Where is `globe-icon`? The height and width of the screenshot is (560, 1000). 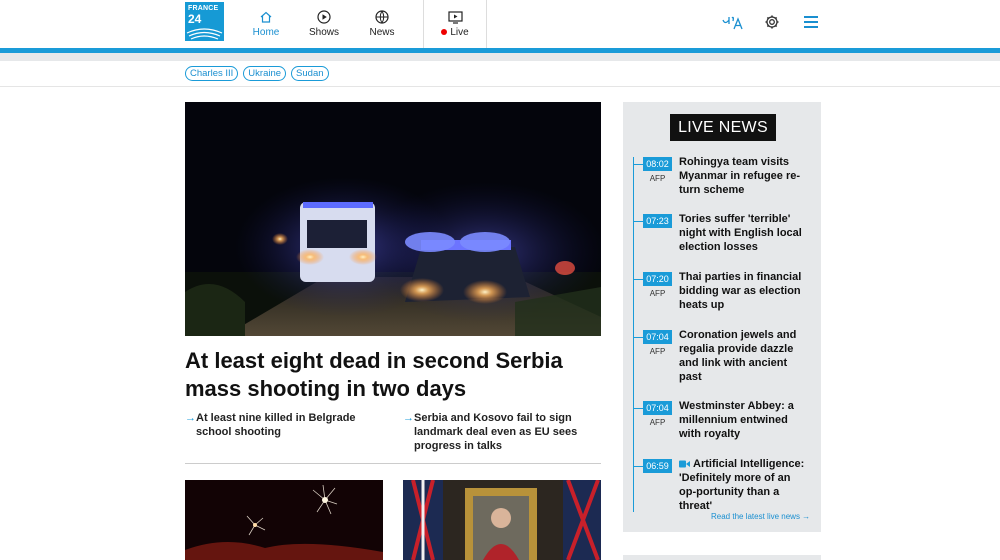 globe-icon is located at coordinates (382, 17).